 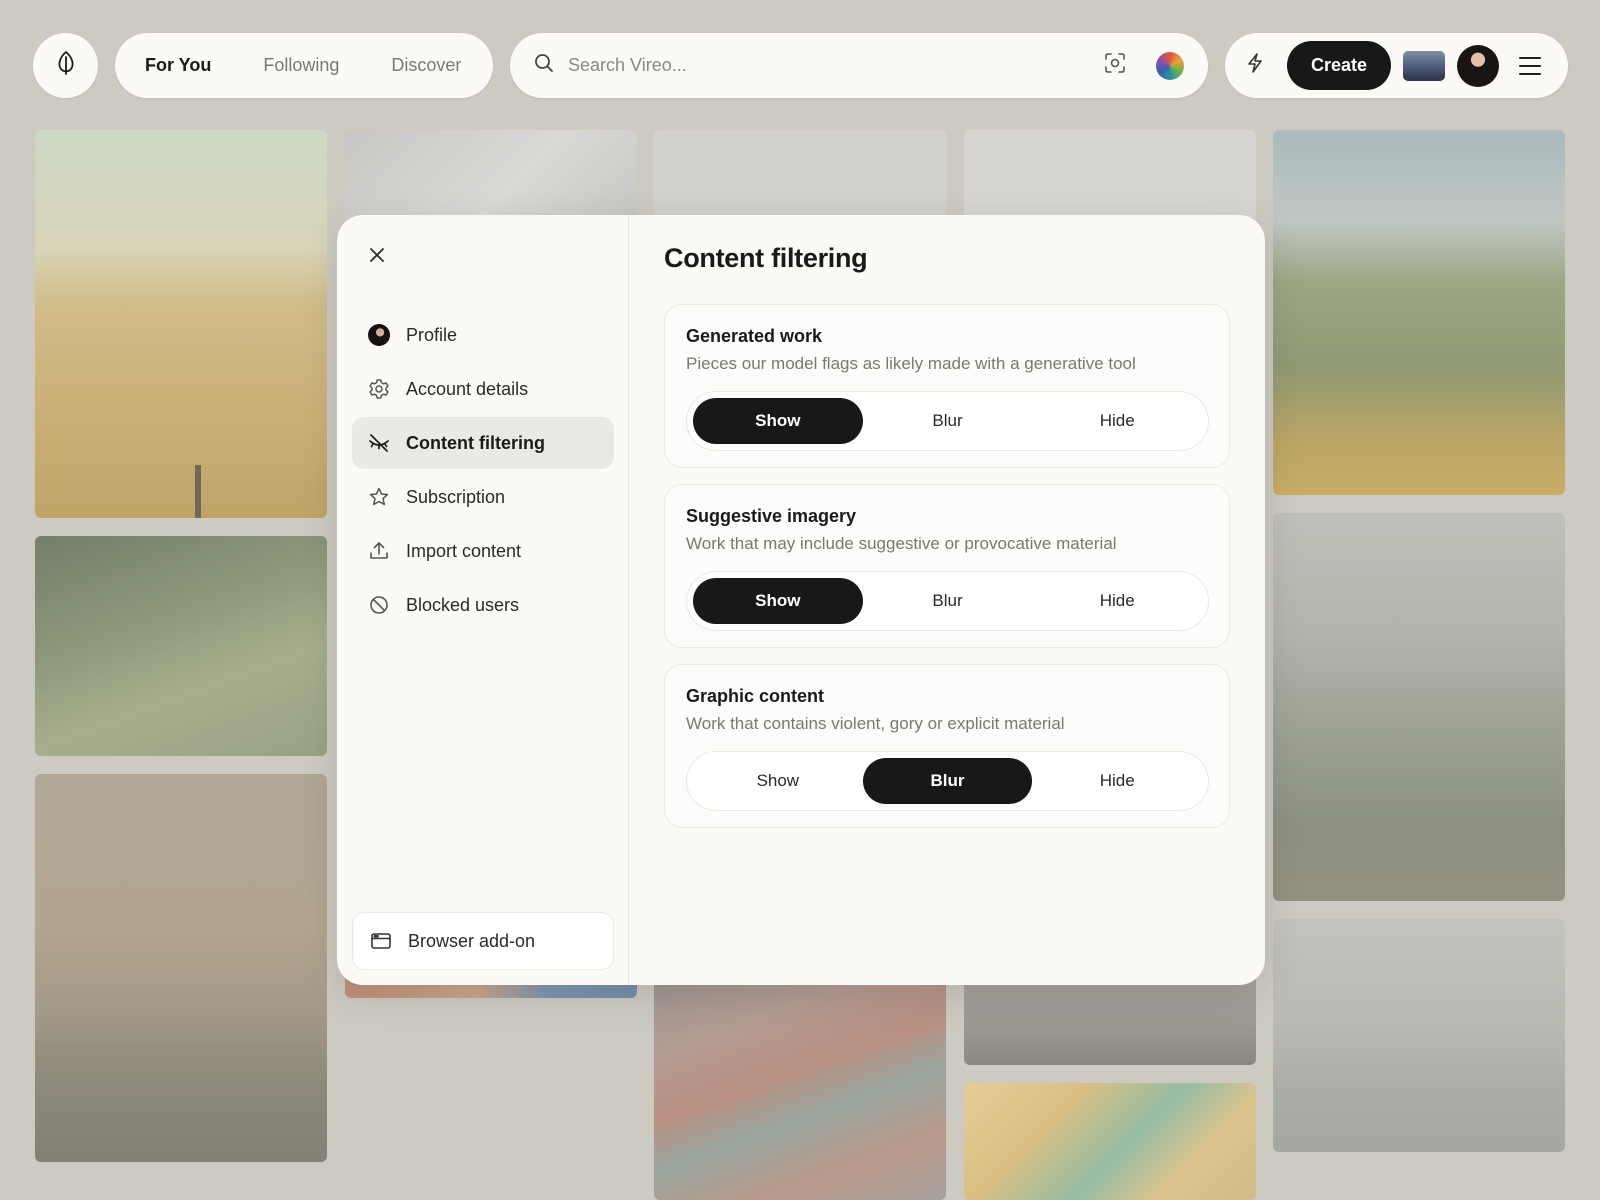 What do you see at coordinates (836, 65) in the screenshot?
I see `search-input` at bounding box center [836, 65].